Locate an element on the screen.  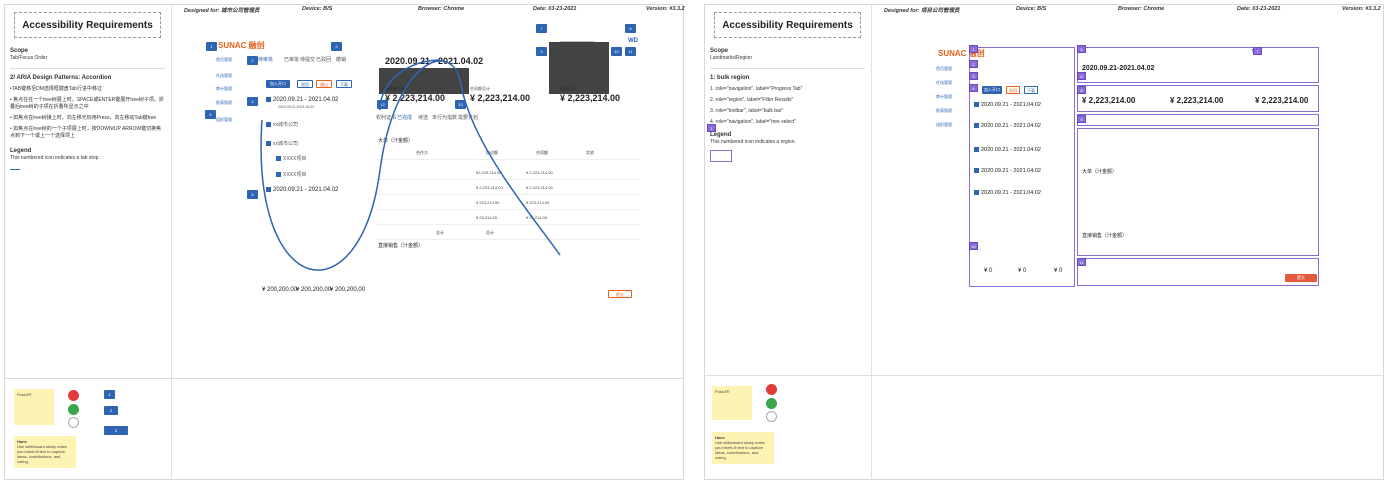
region-summary is located at coordinates (1198, 98).